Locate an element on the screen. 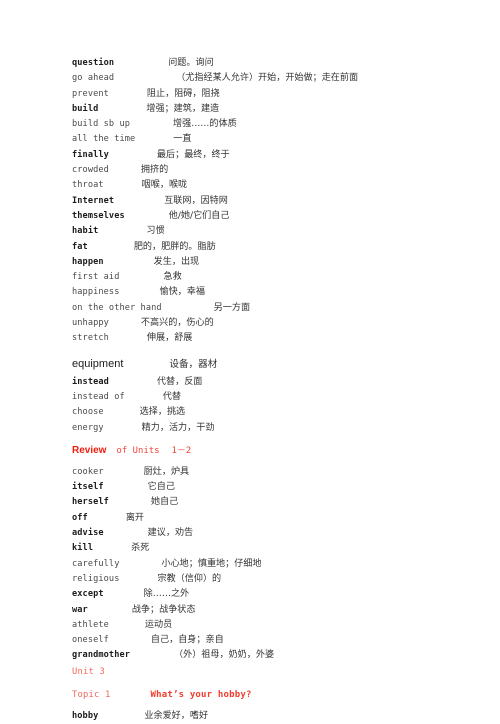  vocabulary-gloss: 运动员 is located at coordinates (158, 624).